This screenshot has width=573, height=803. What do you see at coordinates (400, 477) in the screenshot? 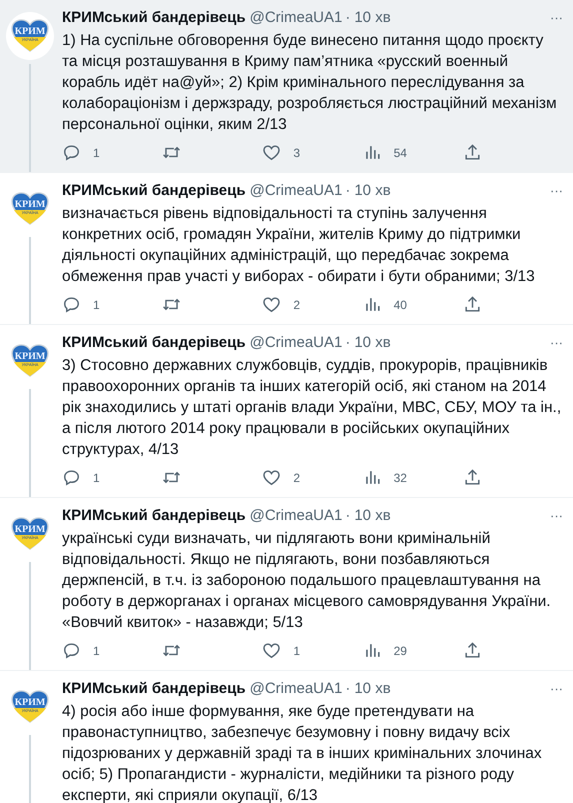
I see `view-count: 32` at bounding box center [400, 477].